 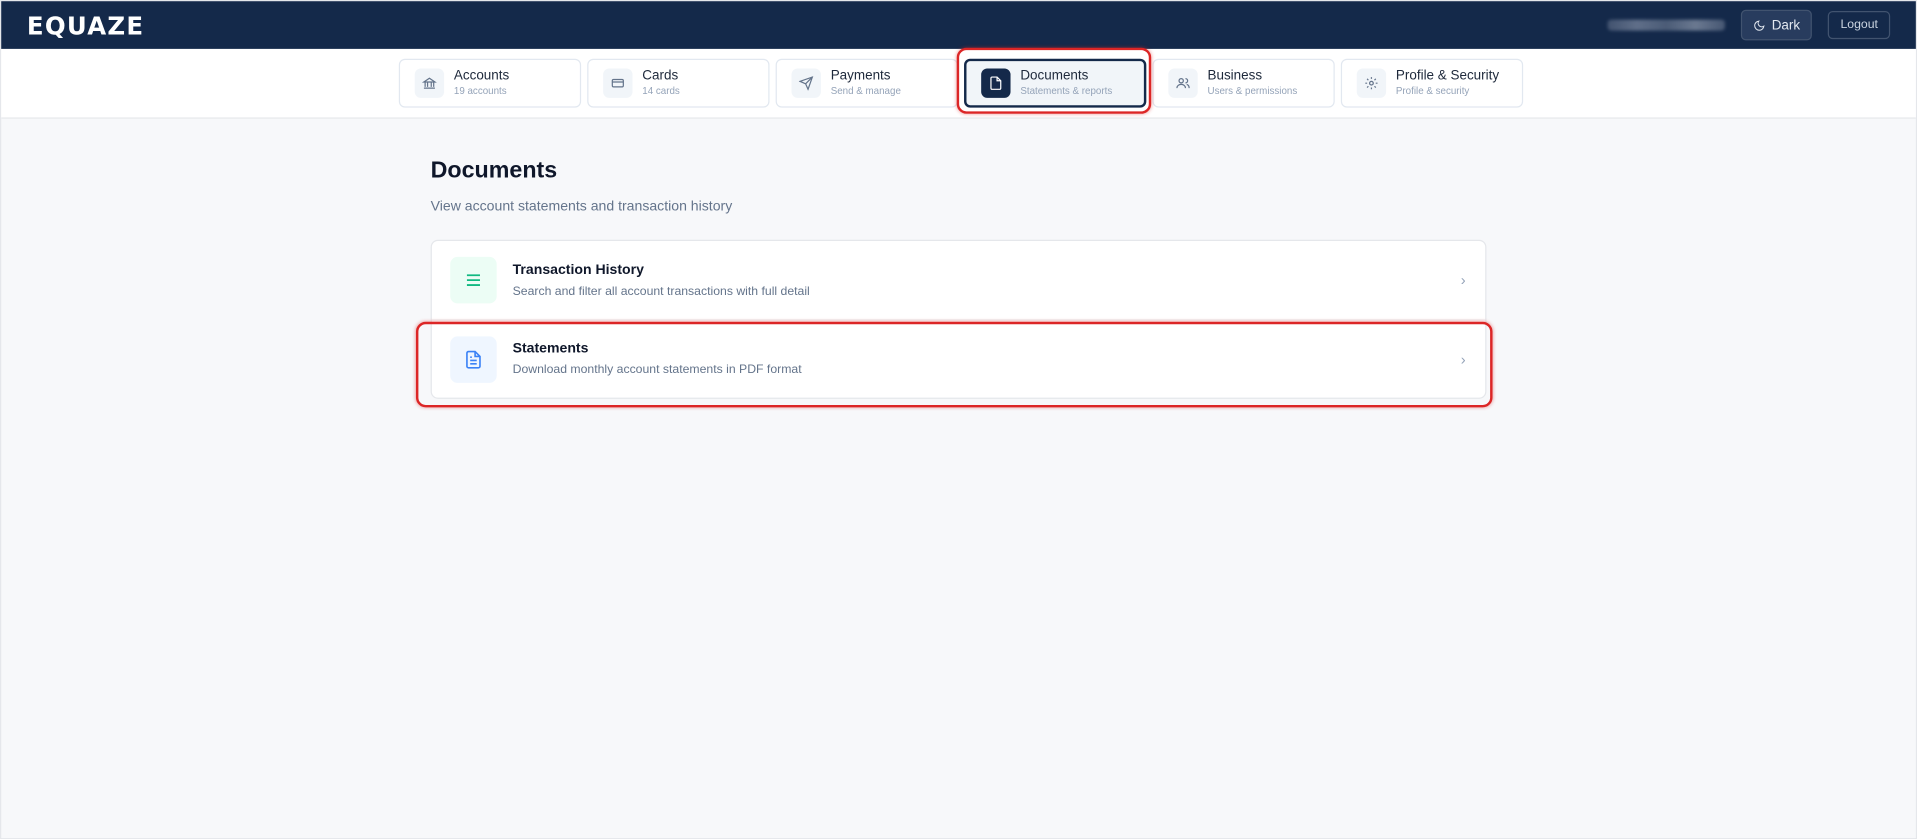 I want to click on transaction-history-title: Transaction History, so click(x=578, y=270).